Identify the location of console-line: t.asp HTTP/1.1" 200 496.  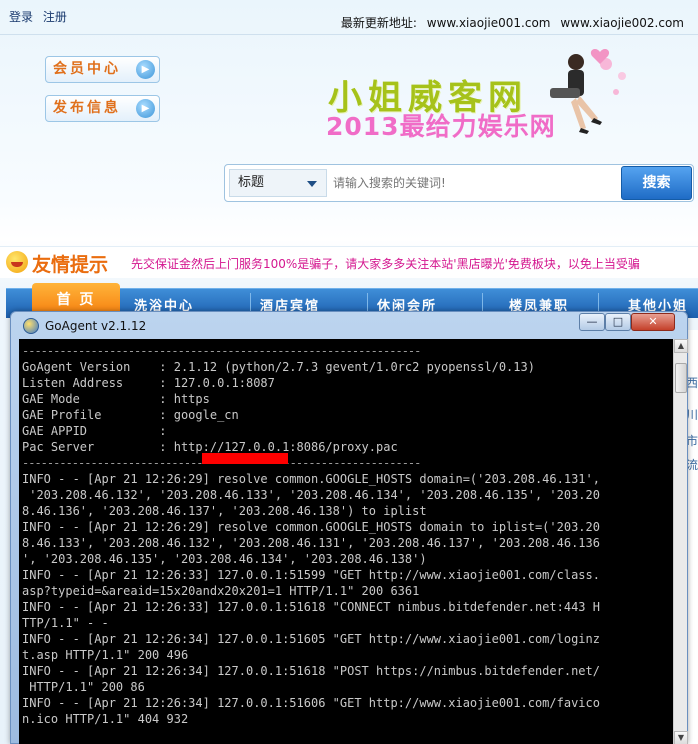
(105, 655).